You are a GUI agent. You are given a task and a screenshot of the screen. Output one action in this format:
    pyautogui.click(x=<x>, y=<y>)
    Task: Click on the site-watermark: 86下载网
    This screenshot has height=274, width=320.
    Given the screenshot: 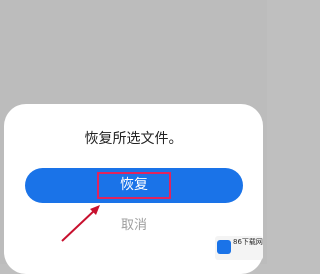 What is the action you would take?
    pyautogui.click(x=239, y=248)
    